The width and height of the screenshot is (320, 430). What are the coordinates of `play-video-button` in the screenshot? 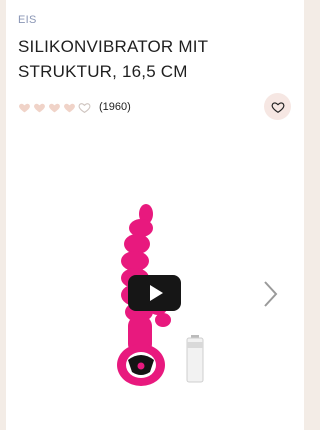 It's located at (154, 293).